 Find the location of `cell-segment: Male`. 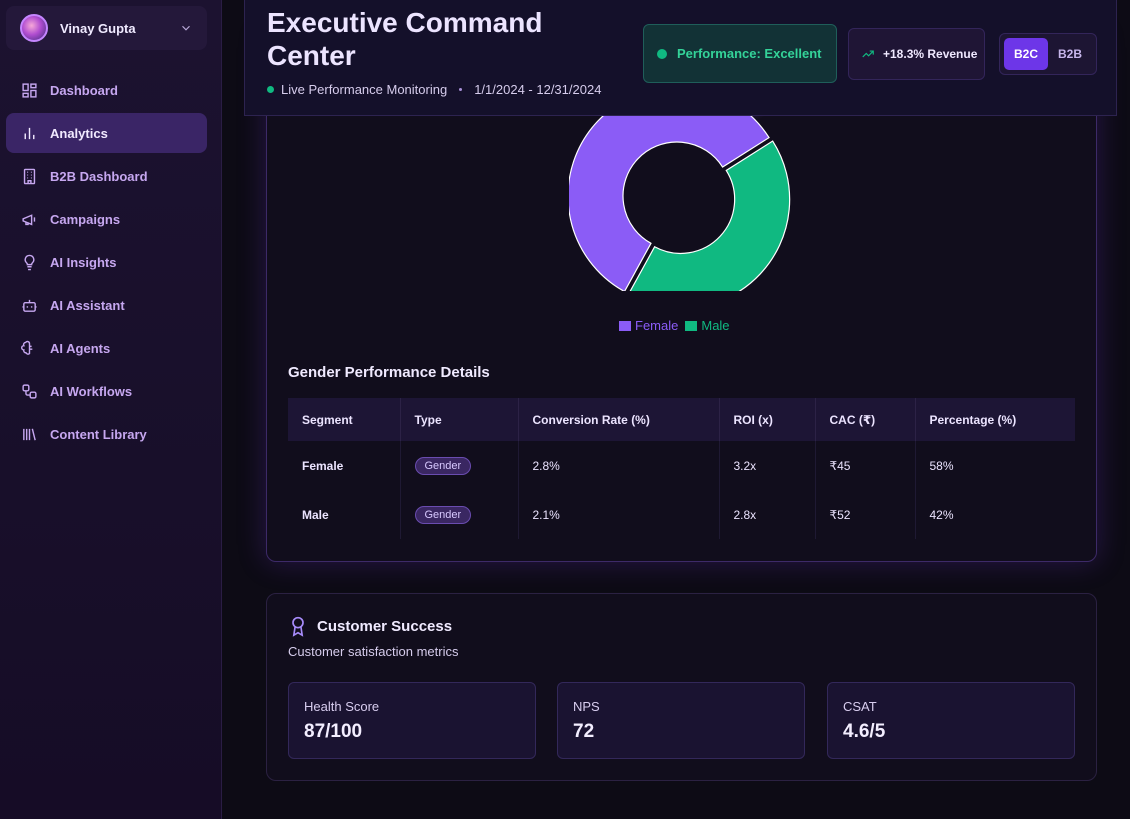

cell-segment: Male is located at coordinates (344, 514).